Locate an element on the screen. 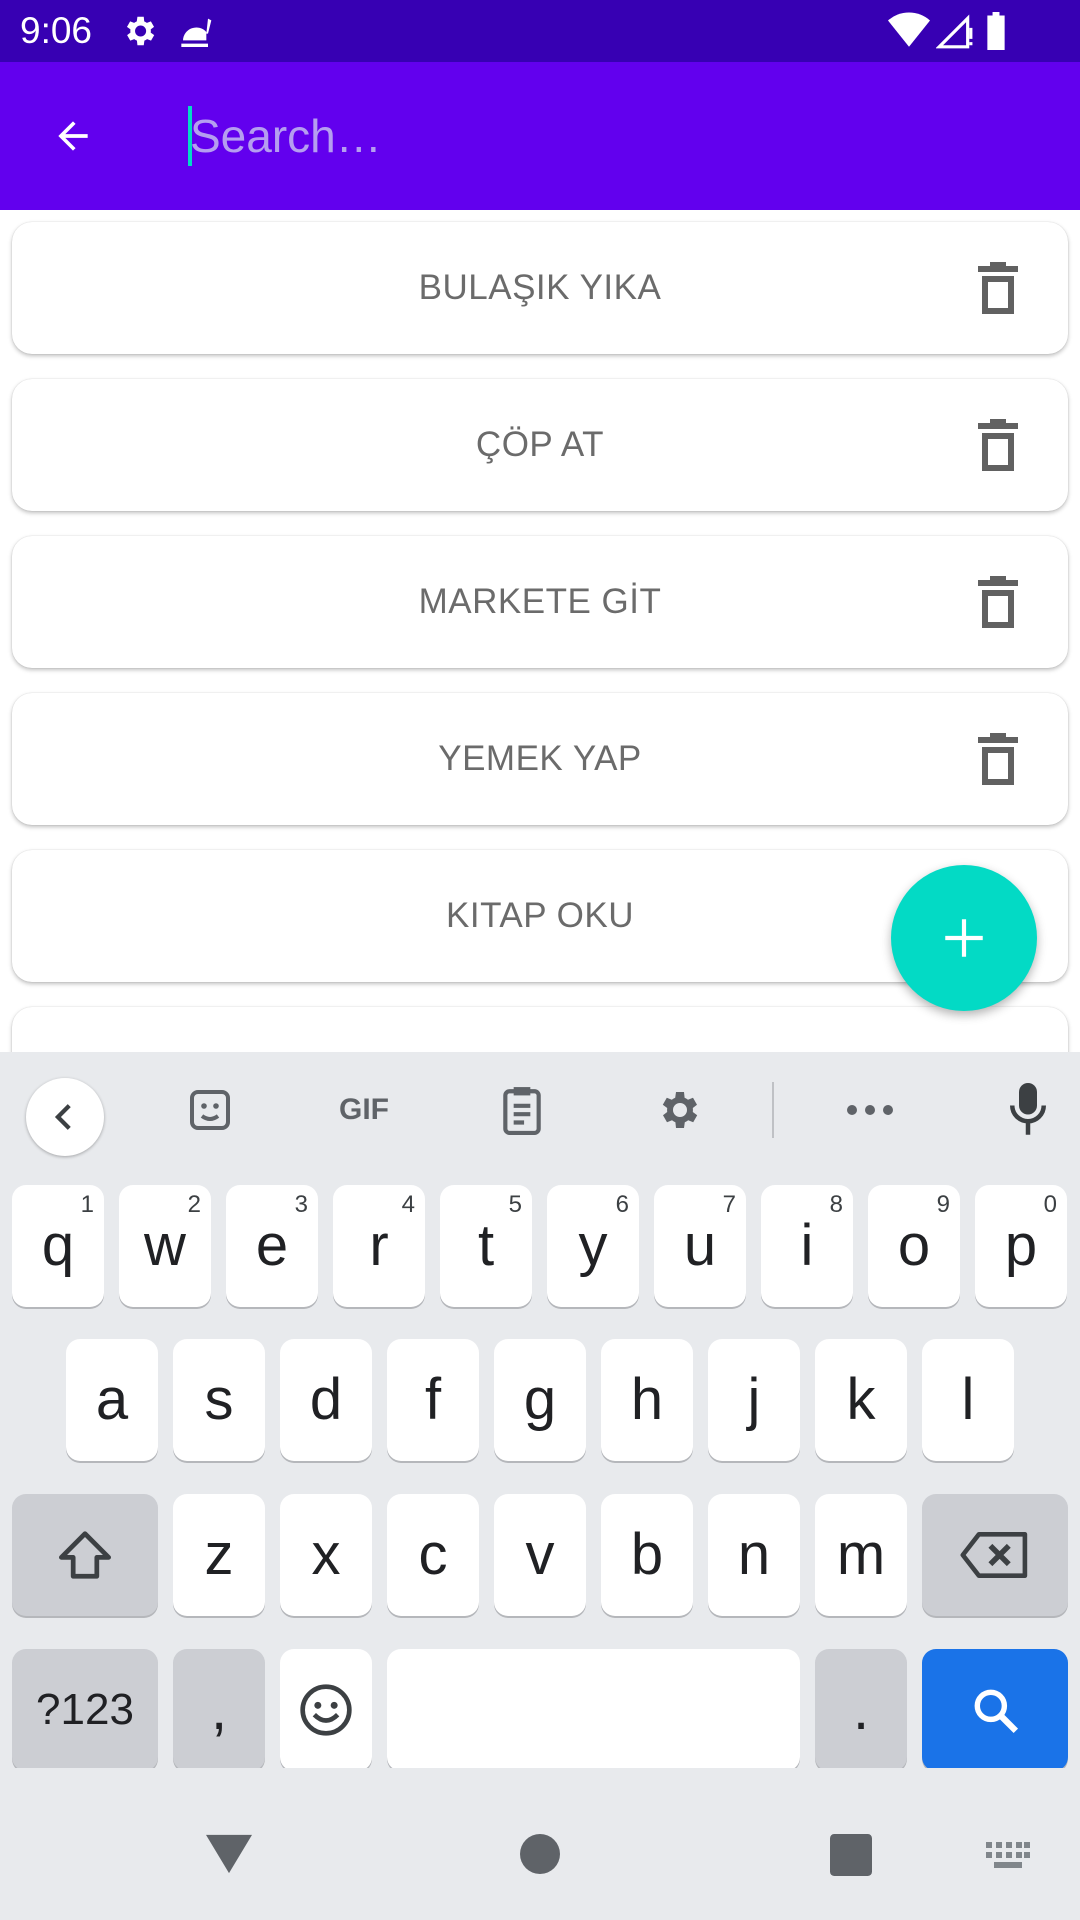  search-input is located at coordinates (616, 136).